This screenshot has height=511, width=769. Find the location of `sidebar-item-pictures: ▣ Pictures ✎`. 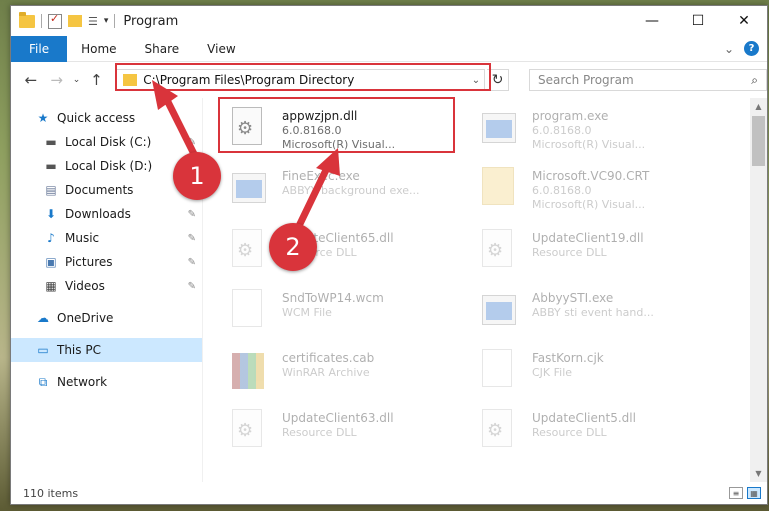

sidebar-item-pictures: ▣ Pictures ✎ is located at coordinates (106, 262).